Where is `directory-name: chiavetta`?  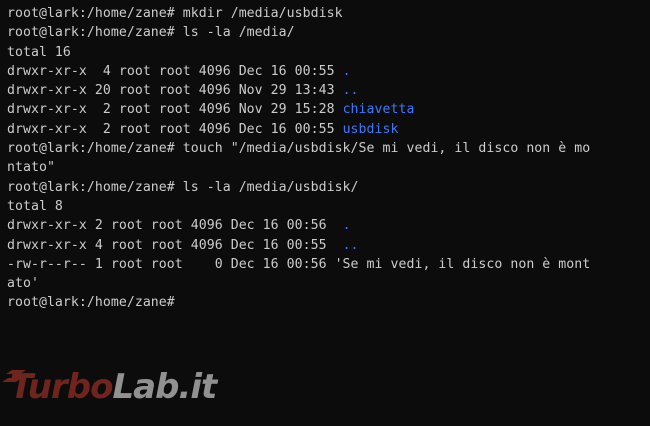 directory-name: chiavetta is located at coordinates (378, 110).